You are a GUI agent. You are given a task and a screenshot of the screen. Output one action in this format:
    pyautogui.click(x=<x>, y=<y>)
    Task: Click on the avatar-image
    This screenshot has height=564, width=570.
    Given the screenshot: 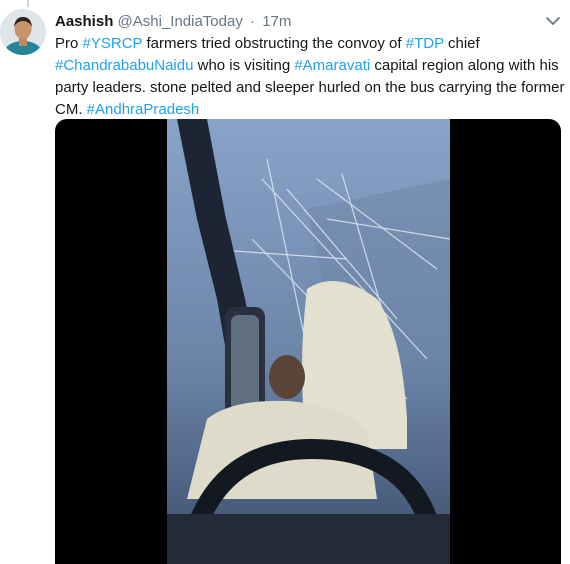 What is the action you would take?
    pyautogui.click(x=23, y=32)
    